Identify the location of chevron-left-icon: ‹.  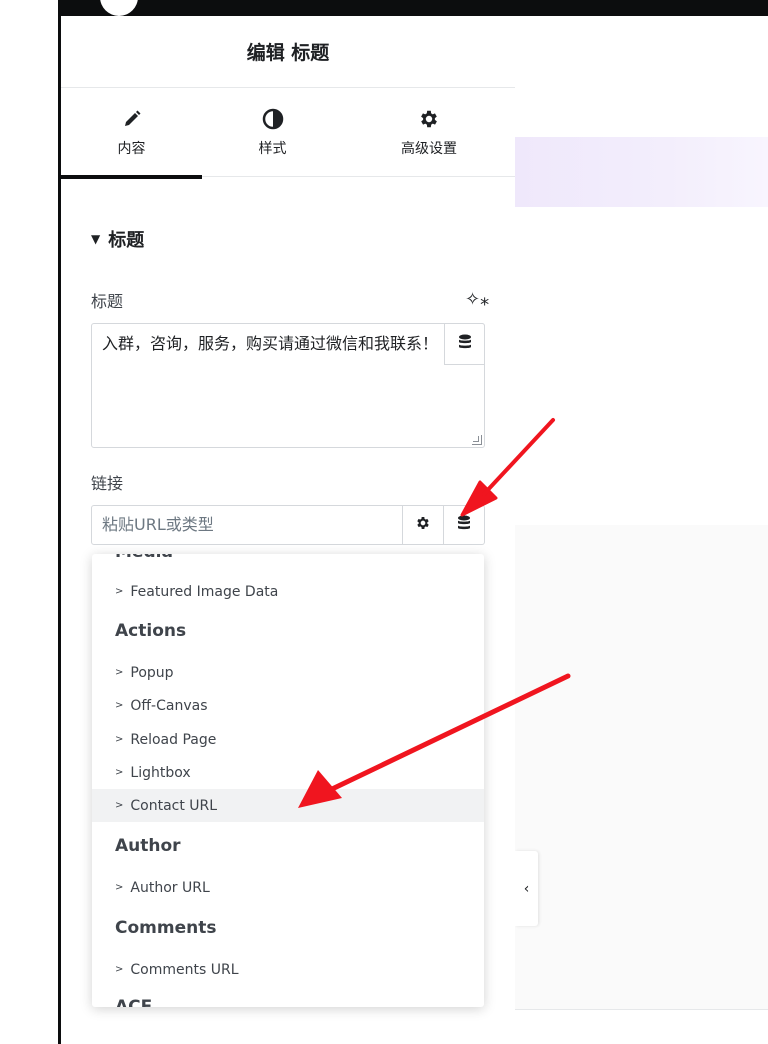
(526, 888).